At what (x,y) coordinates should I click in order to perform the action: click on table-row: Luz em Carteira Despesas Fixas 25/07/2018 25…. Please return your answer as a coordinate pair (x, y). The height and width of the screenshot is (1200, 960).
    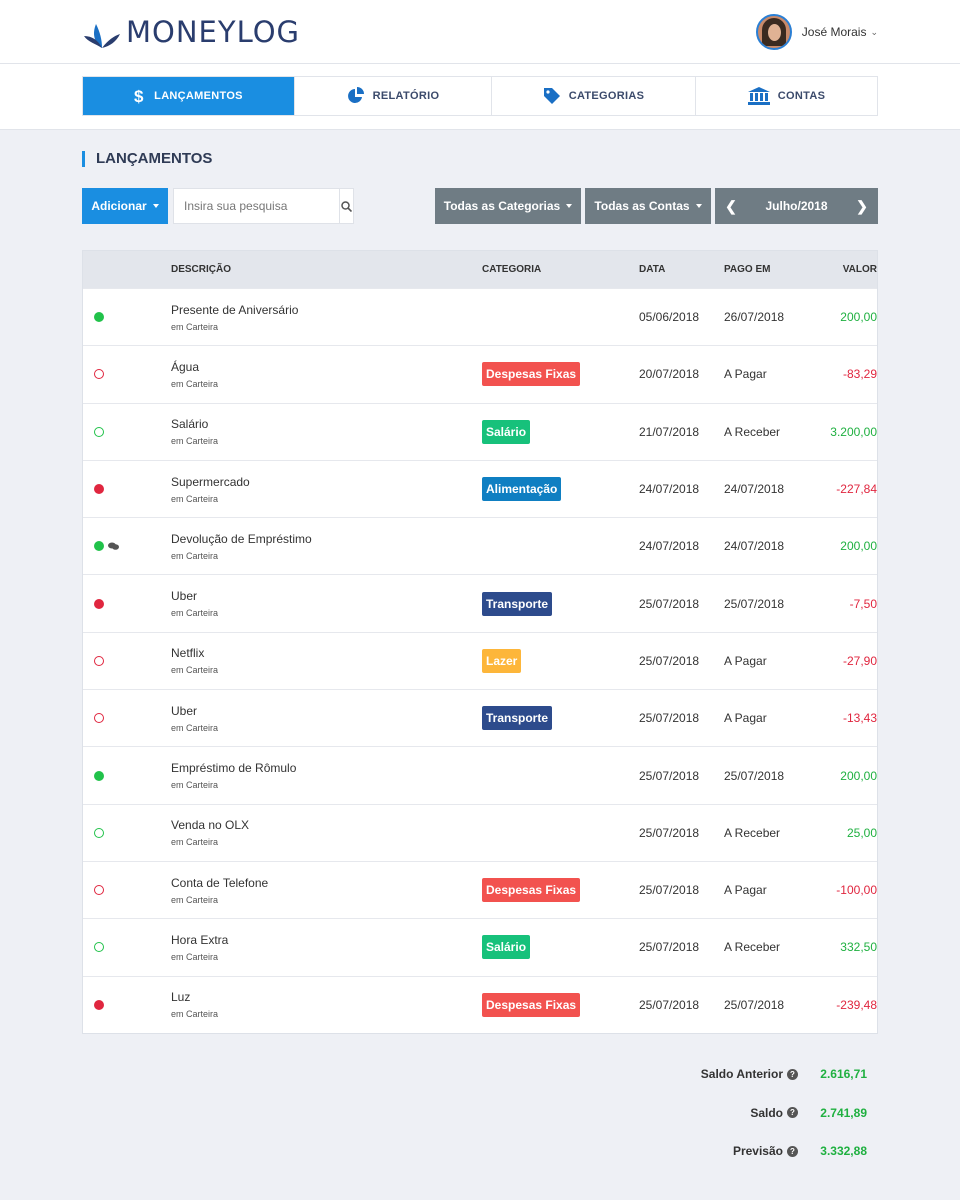
    Looking at the image, I should click on (480, 1004).